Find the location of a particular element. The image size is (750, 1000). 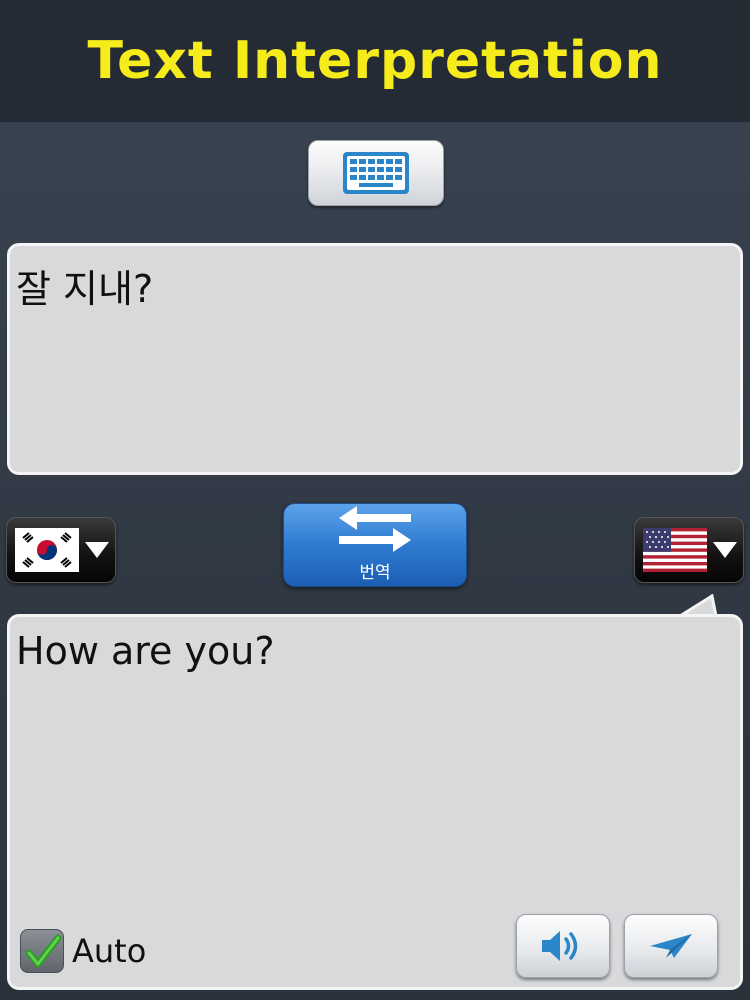

auto-label: Auto is located at coordinates (109, 951).